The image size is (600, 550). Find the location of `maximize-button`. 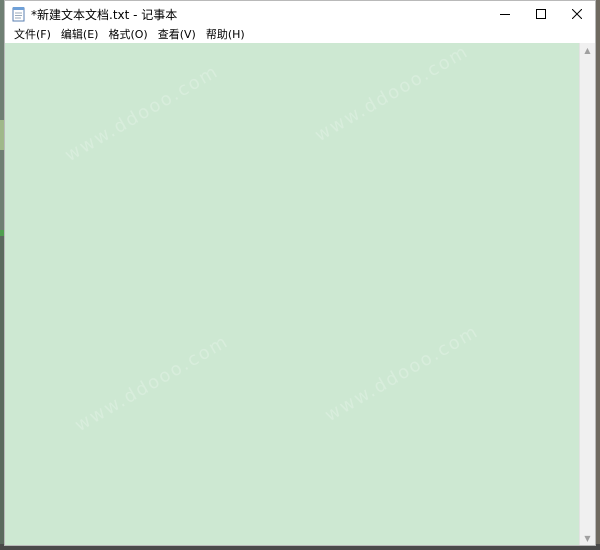

maximize-button is located at coordinates (541, 14).